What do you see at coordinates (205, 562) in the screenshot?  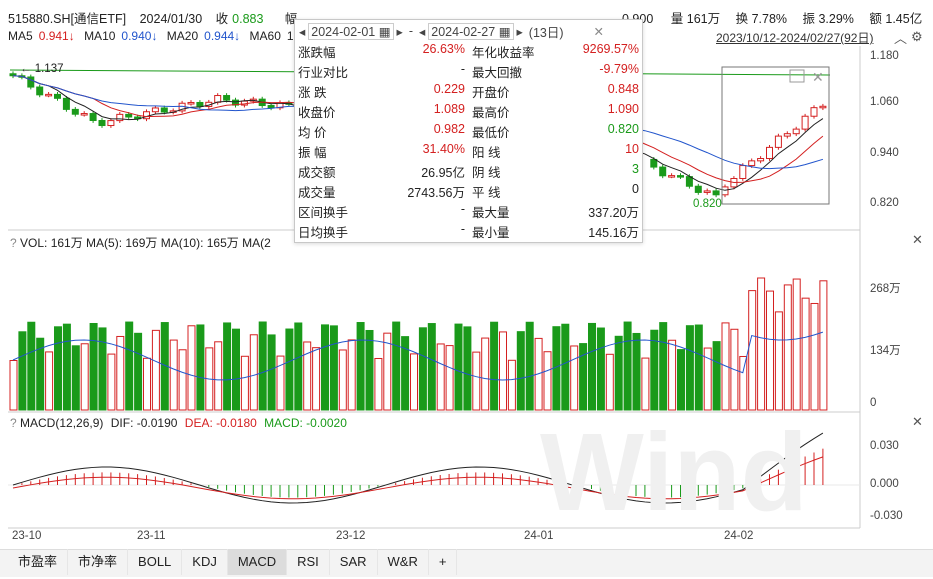 I see `tab-kdj: KDJ` at bounding box center [205, 562].